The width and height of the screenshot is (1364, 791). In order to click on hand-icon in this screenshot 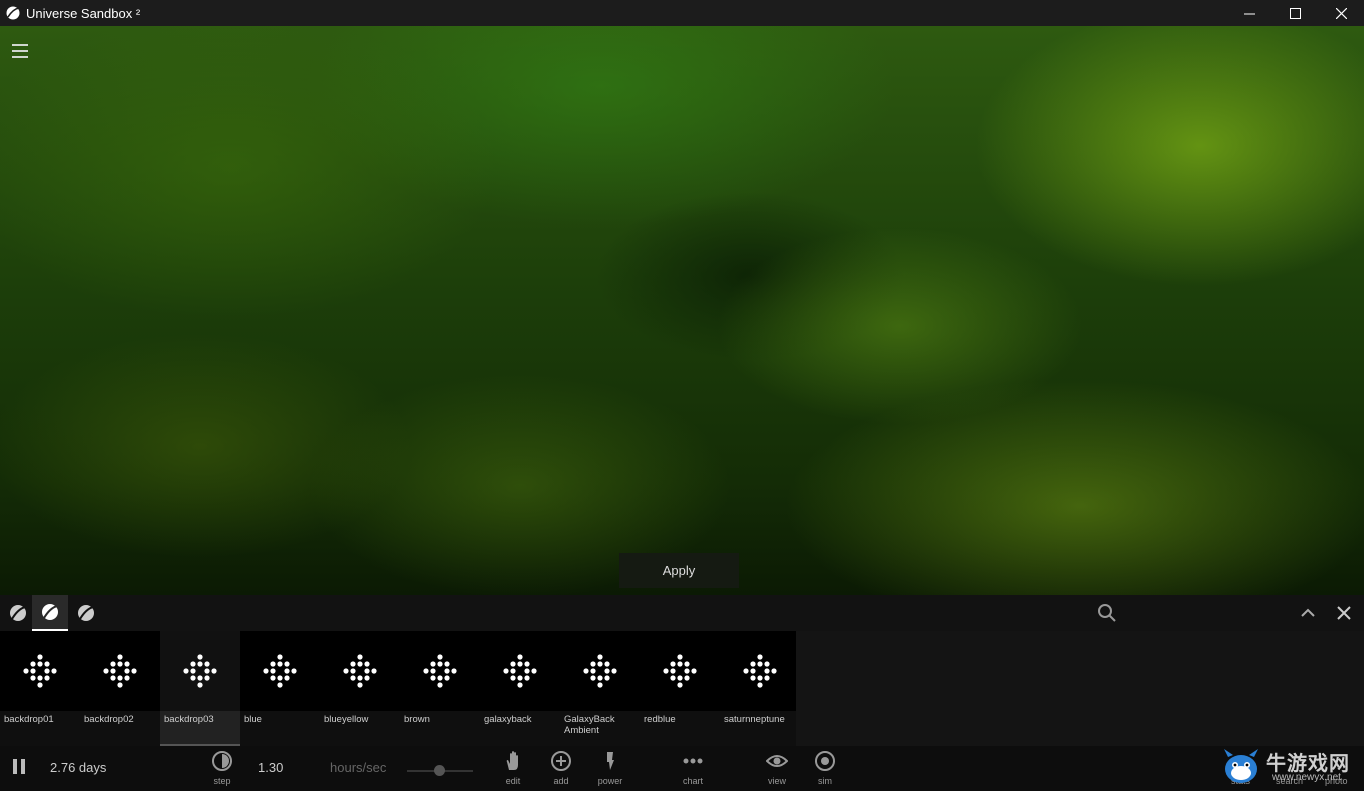, I will do `click(512, 760)`.